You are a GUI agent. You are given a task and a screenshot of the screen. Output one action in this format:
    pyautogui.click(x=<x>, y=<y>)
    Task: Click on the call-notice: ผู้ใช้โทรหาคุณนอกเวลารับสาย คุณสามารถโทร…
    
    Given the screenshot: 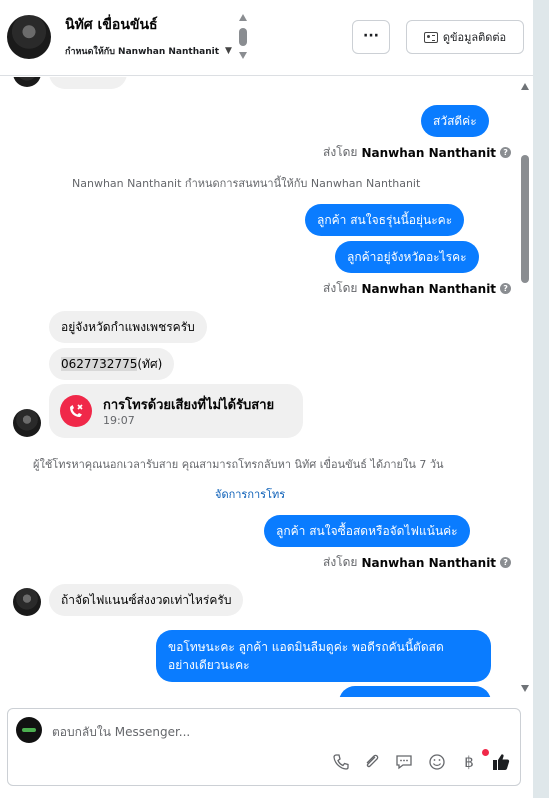 What is the action you would take?
    pyautogui.click(x=238, y=464)
    